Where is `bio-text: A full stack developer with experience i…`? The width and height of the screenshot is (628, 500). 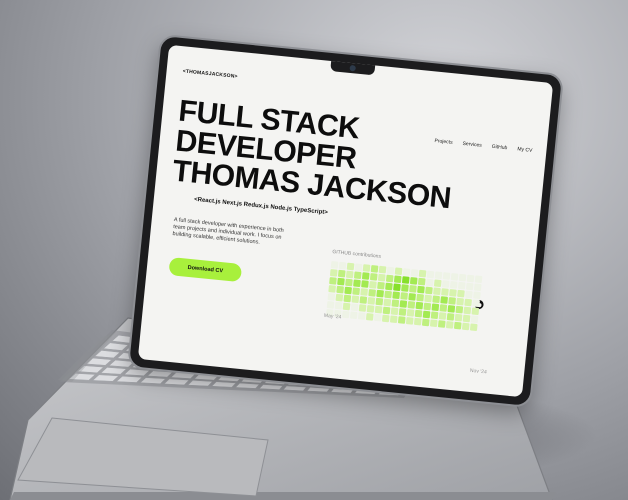
bio-text: A full stack developer with experience i… is located at coordinates (228, 231).